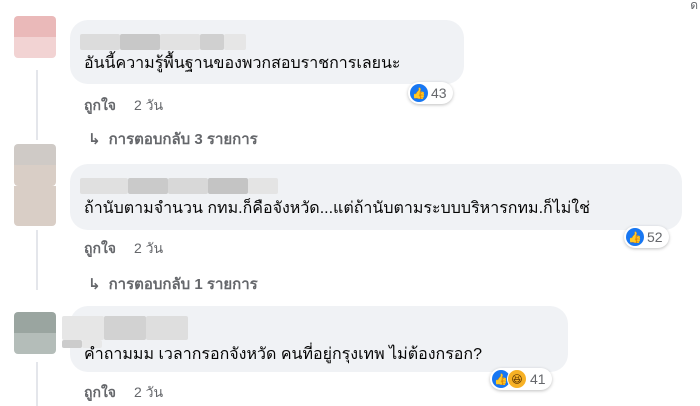 The width and height of the screenshot is (700, 406). I want to click on avatar-lower-fill, so click(35, 206).